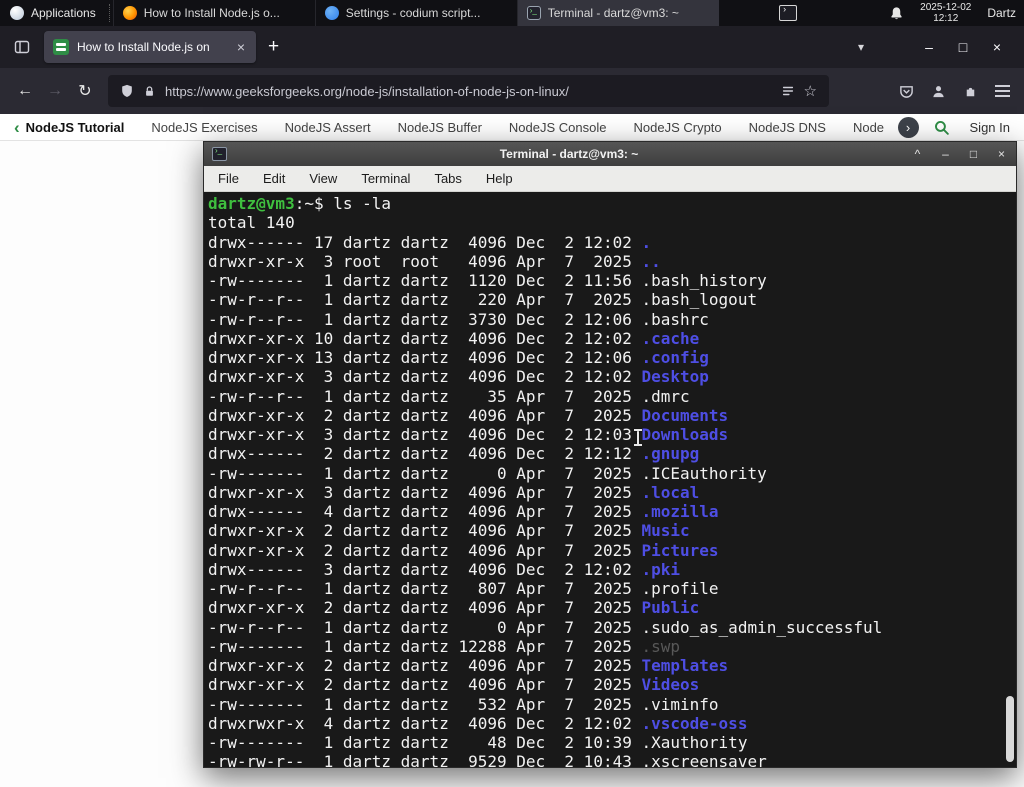  I want to click on terminal-menubar: File Edit View Terminal Tabs Help, so click(610, 179).